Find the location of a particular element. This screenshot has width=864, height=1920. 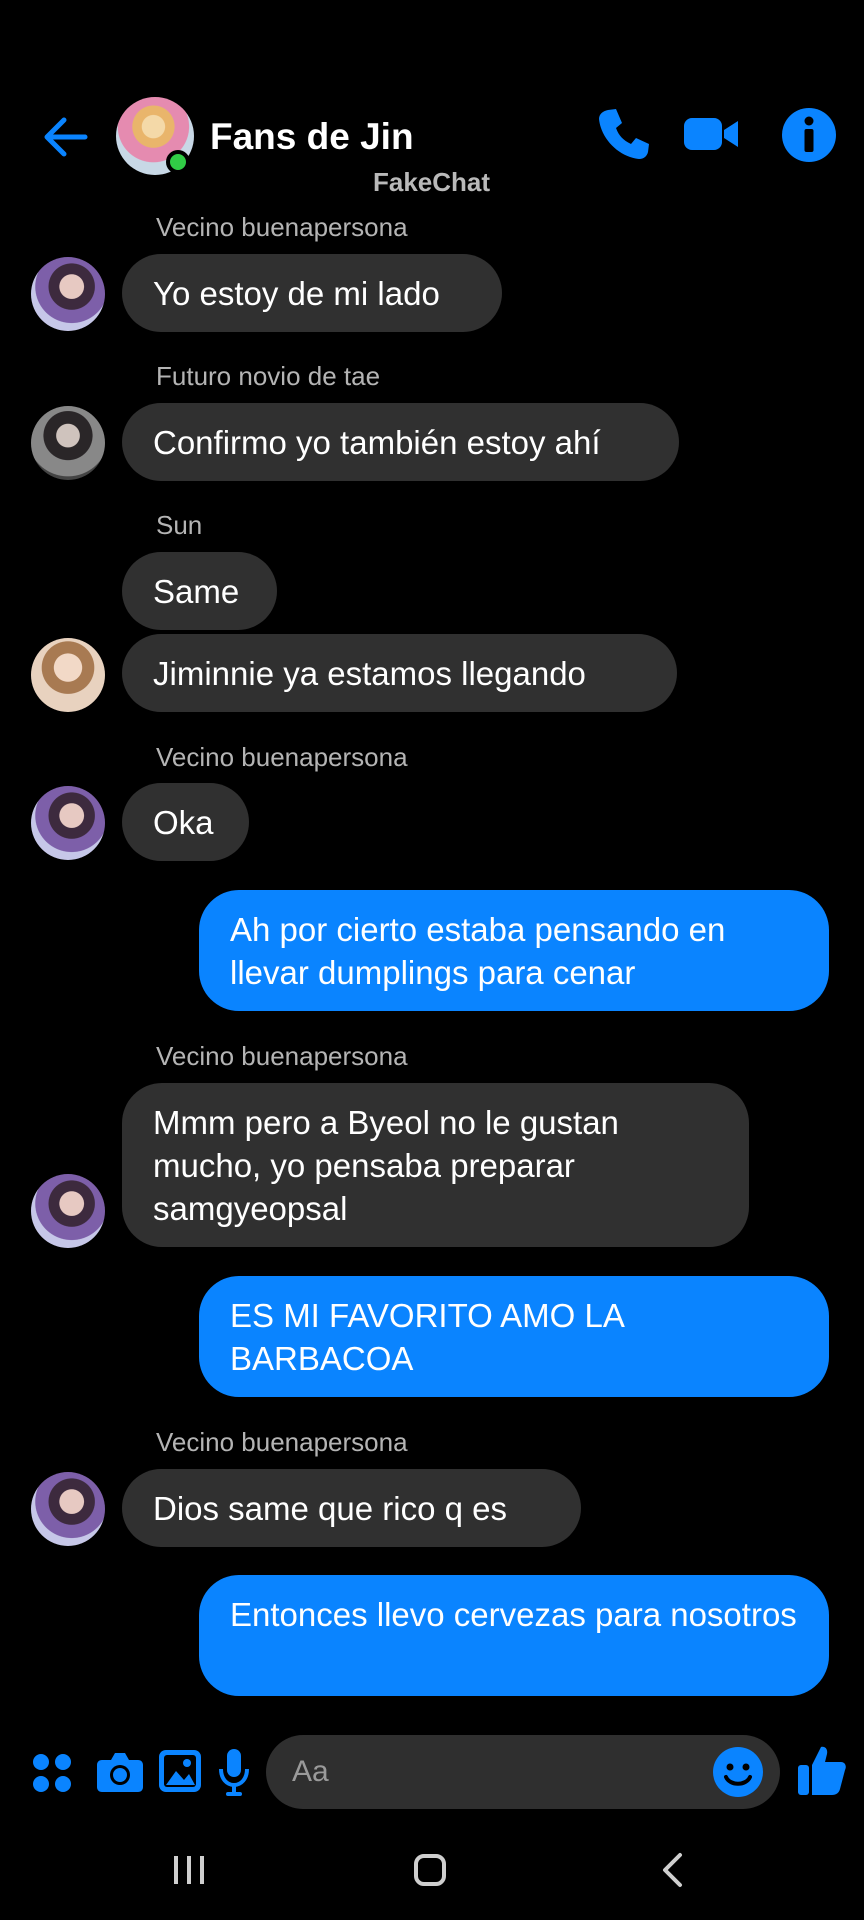

watermark: FakeChat is located at coordinates (432, 182).